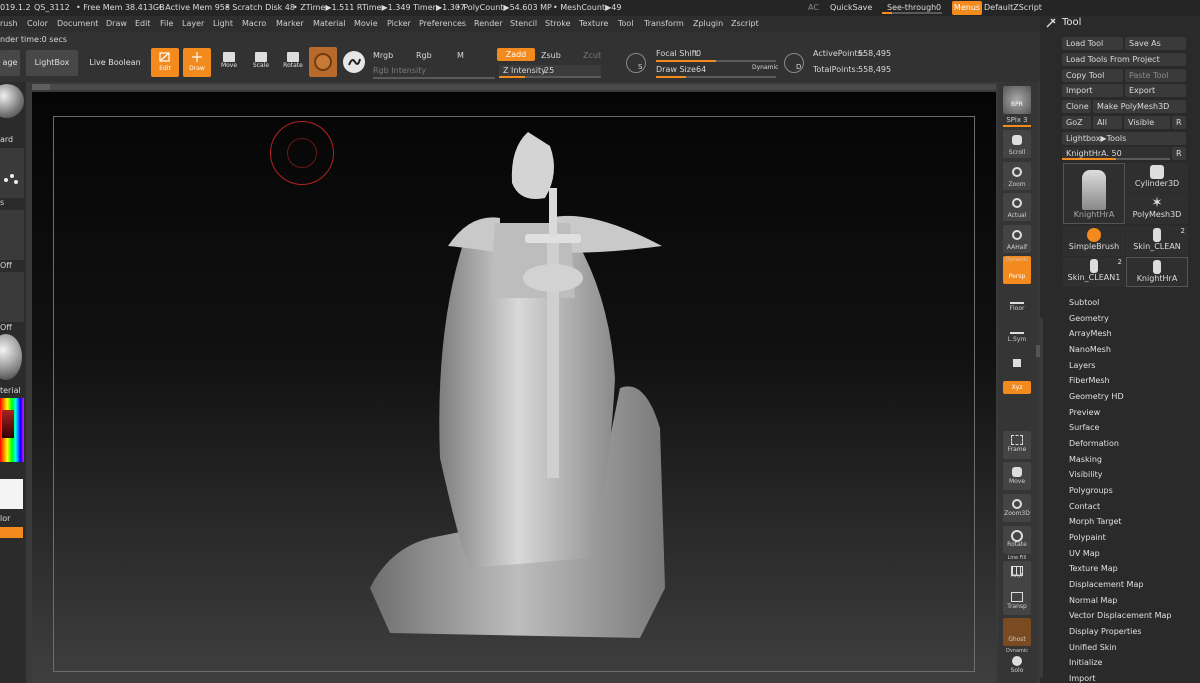 This screenshot has width=1200, height=683. Describe the element at coordinates (11, 494) in the screenshot. I see `main-color-swatch` at that location.